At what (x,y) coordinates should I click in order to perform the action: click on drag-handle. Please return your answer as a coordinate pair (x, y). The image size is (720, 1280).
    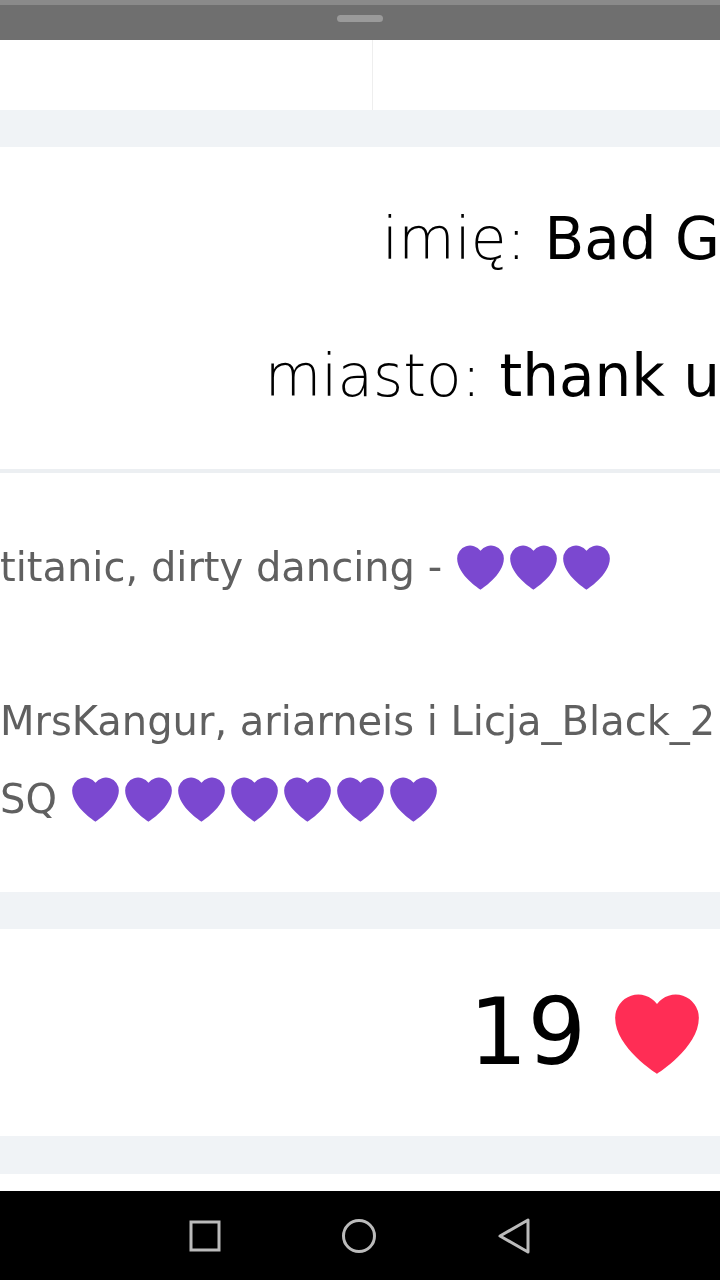
    Looking at the image, I should click on (360, 18).